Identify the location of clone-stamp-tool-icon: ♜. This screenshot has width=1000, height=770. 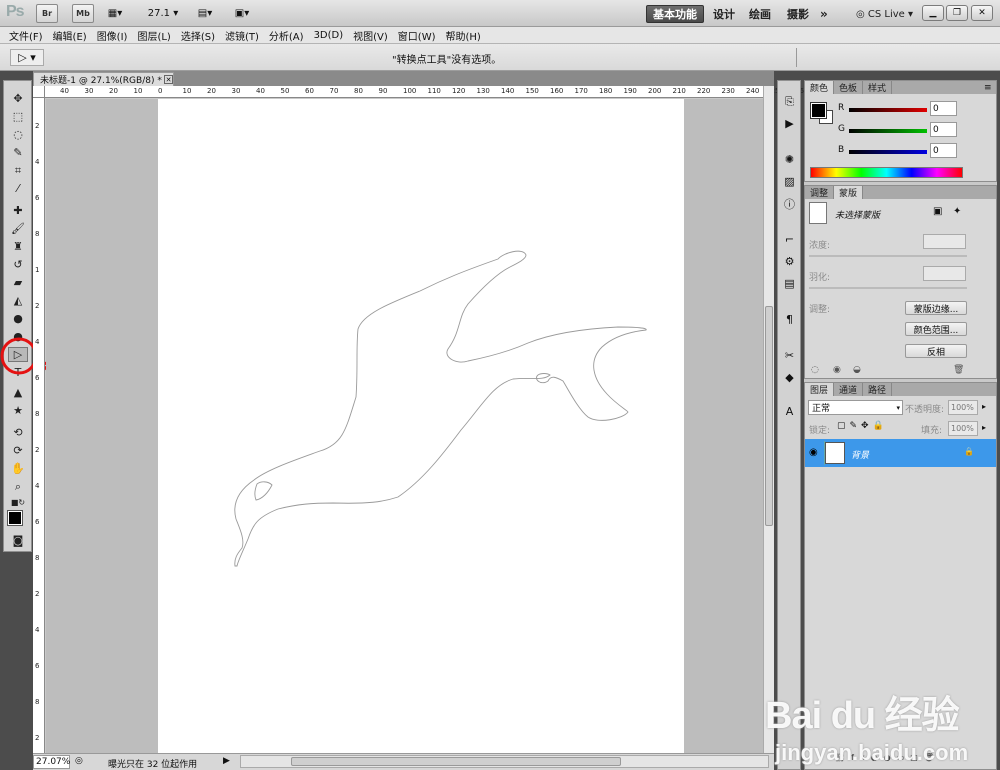
(18, 246).